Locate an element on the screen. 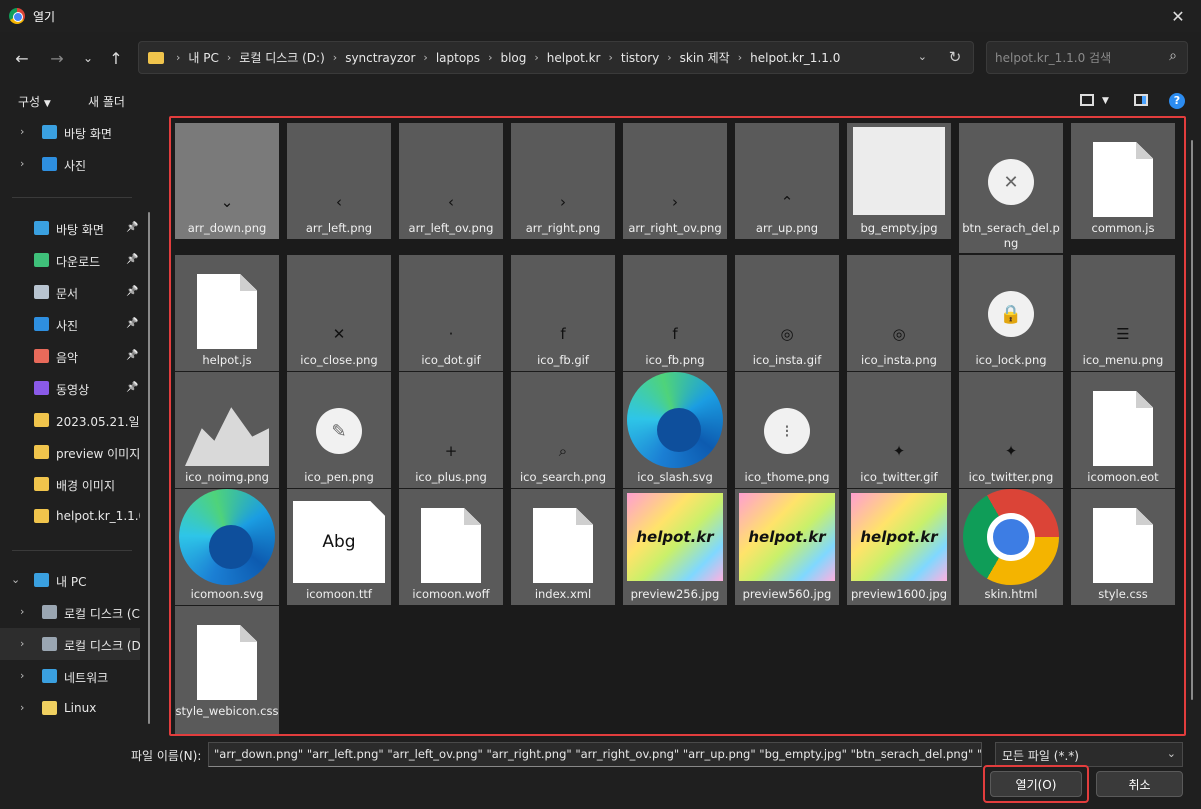 This screenshot has height=809, width=1201. file-tile: 🔒 ico_lock.png is located at coordinates (1011, 313).